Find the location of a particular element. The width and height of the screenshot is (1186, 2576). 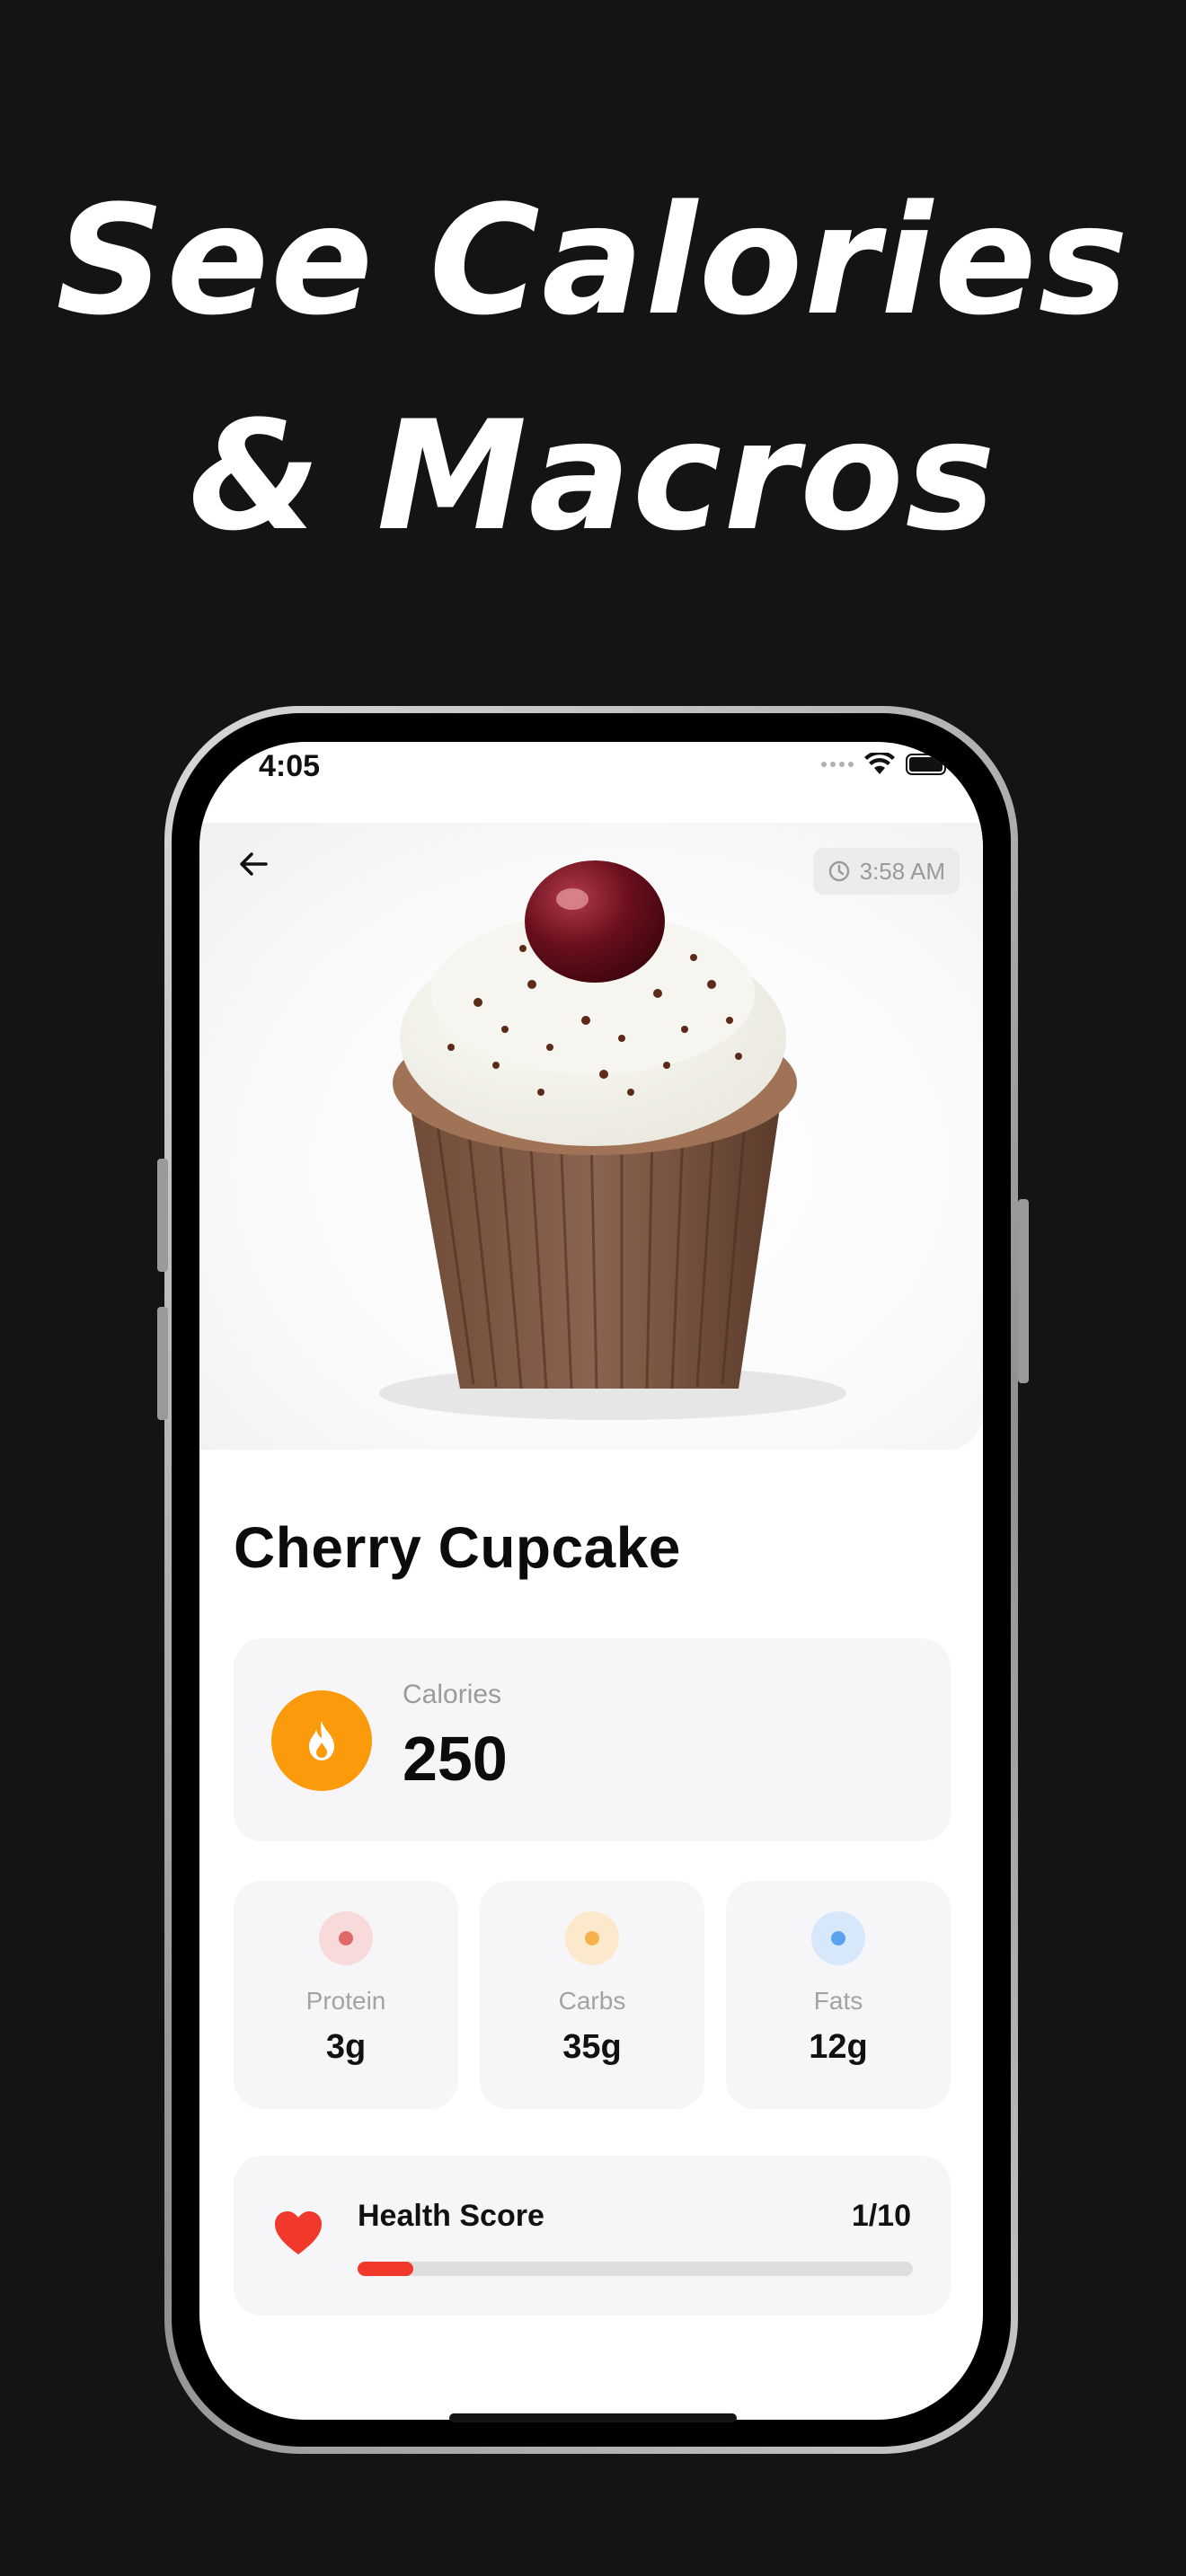

status-icons is located at coordinates (886, 764).